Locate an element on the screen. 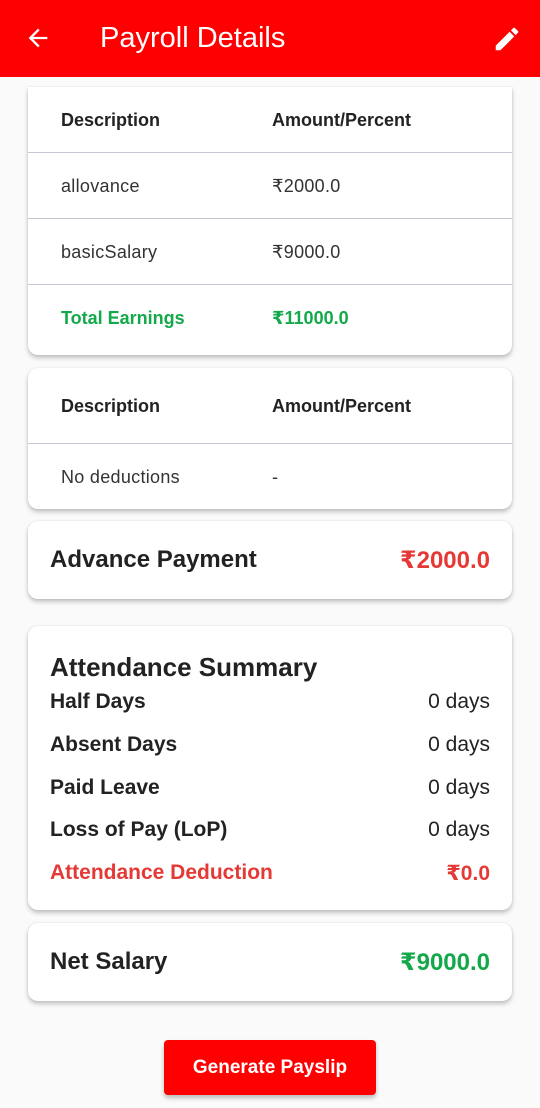 This screenshot has width=540, height=1108. attendance-label: Half Days is located at coordinates (98, 701).